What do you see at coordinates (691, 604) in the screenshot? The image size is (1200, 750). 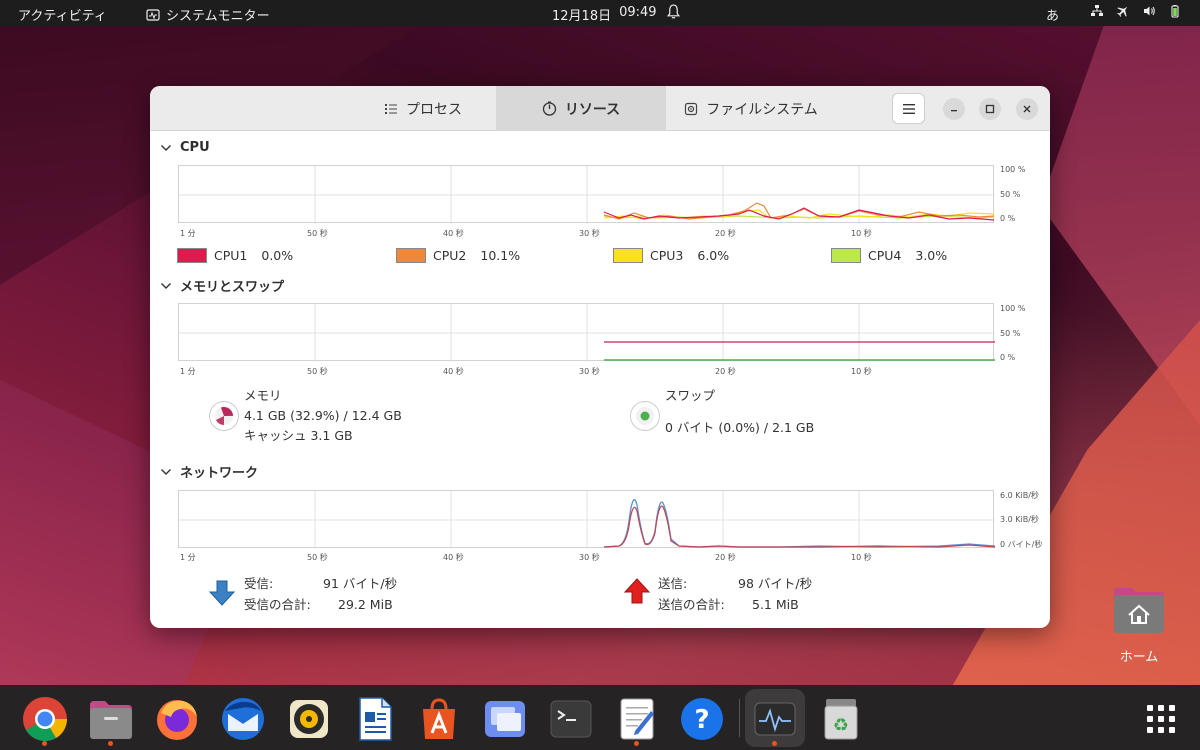 I see `sent-total-label: 送信の合計:` at bounding box center [691, 604].